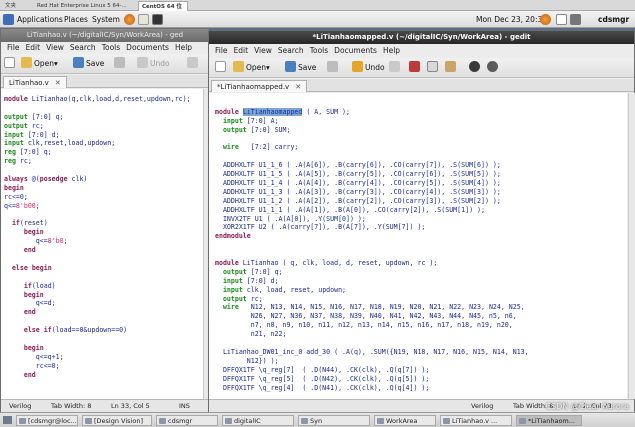 This screenshot has width=635, height=427. What do you see at coordinates (284, 289) in the screenshot?
I see `code-line: input clk, load, reset, updown;` at bounding box center [284, 289].